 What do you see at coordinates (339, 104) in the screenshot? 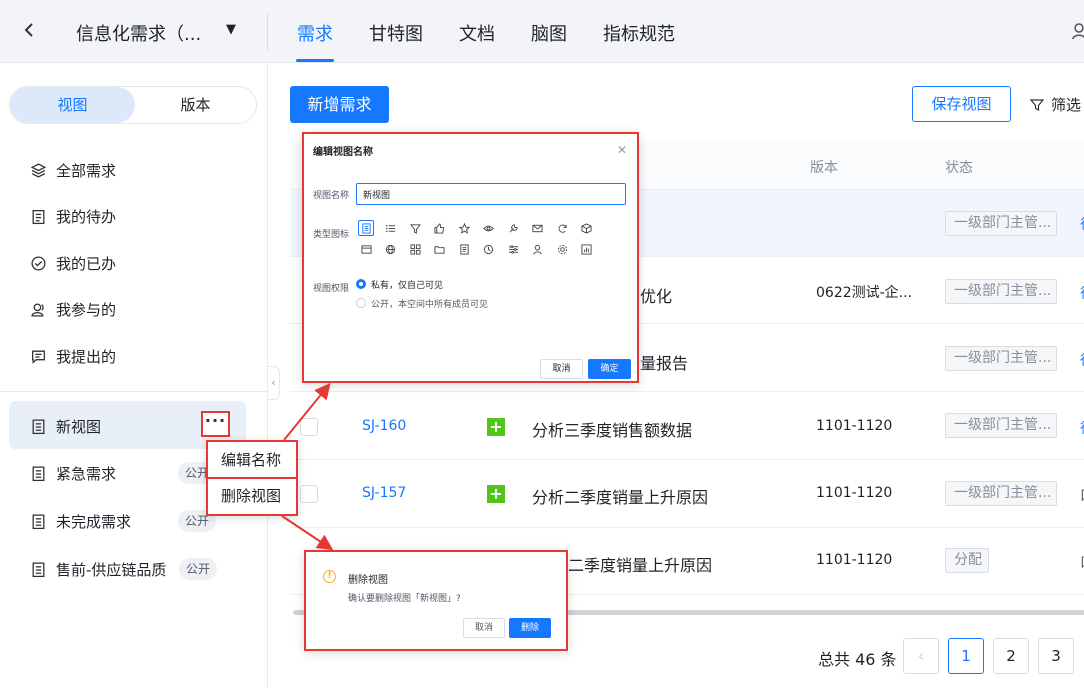
I see `add-requirement-button: 新增需求` at bounding box center [339, 104].